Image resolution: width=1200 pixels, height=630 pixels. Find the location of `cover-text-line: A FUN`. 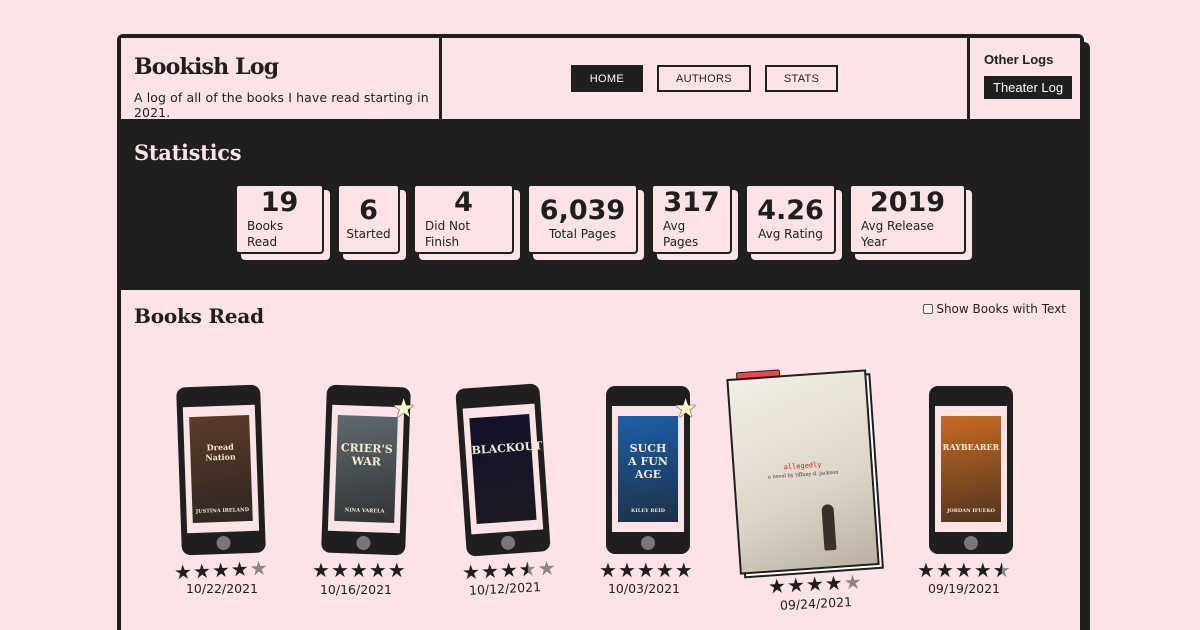

cover-text-line: A FUN is located at coordinates (648, 461).